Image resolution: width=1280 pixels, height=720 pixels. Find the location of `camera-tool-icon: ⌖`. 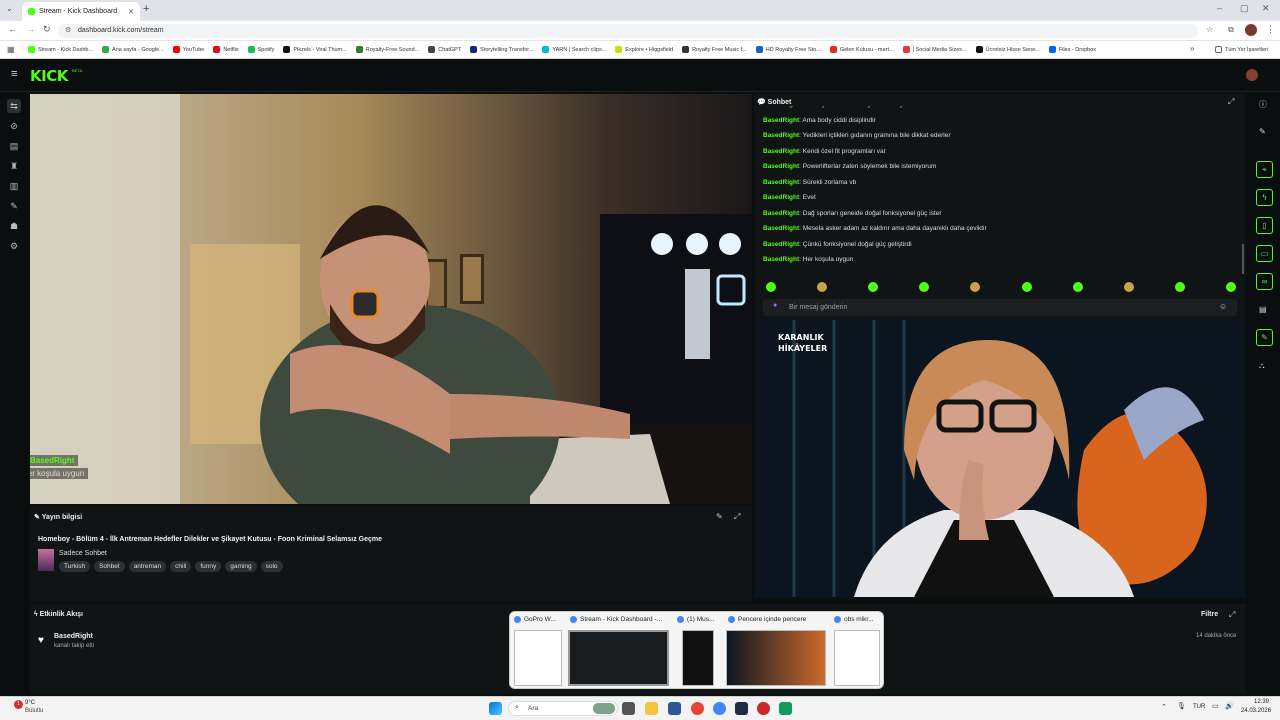

camera-tool-icon: ⌖ is located at coordinates (1264, 169).